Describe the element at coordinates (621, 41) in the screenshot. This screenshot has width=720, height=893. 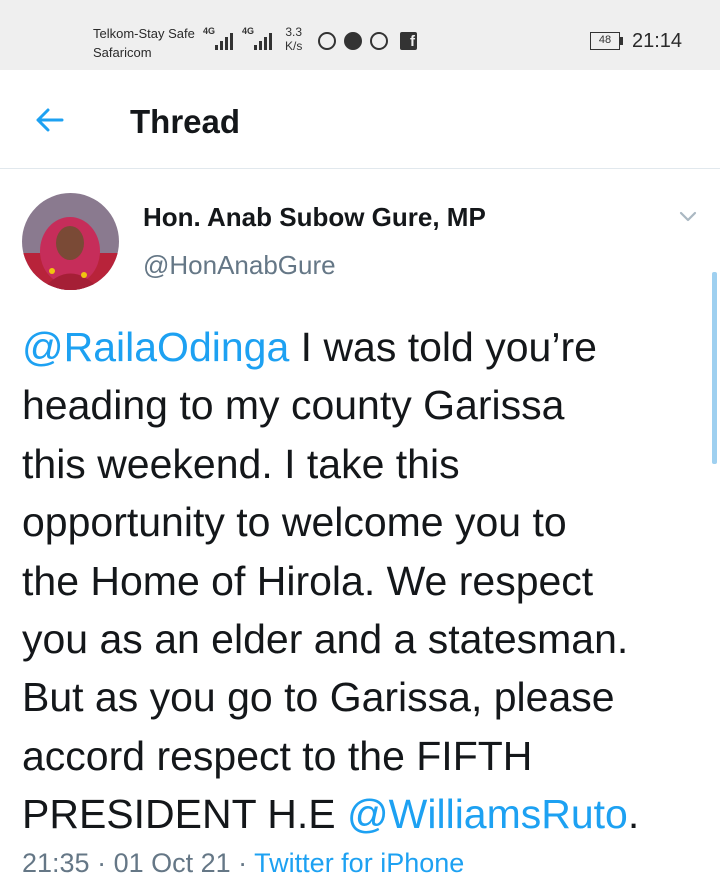
I see `battery-tip` at that location.